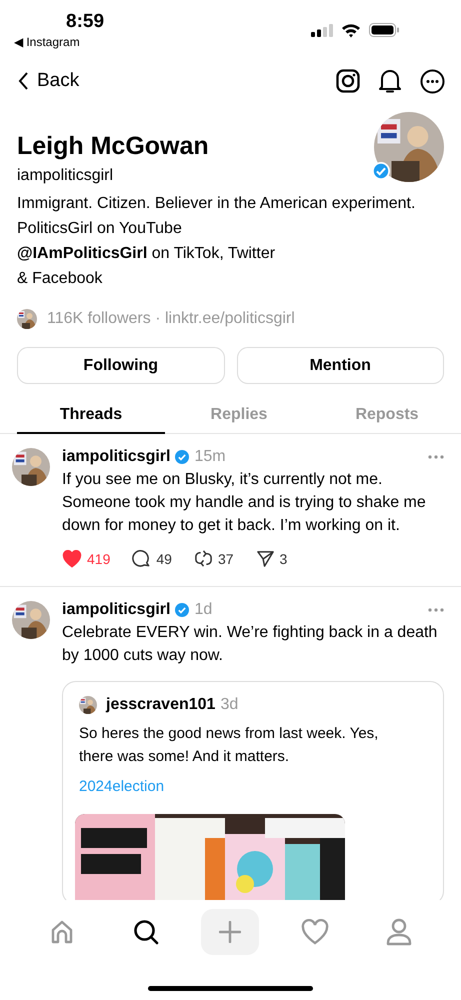 The image size is (461, 1000). Describe the element at coordinates (432, 81) in the screenshot. I see `more-icon` at that location.